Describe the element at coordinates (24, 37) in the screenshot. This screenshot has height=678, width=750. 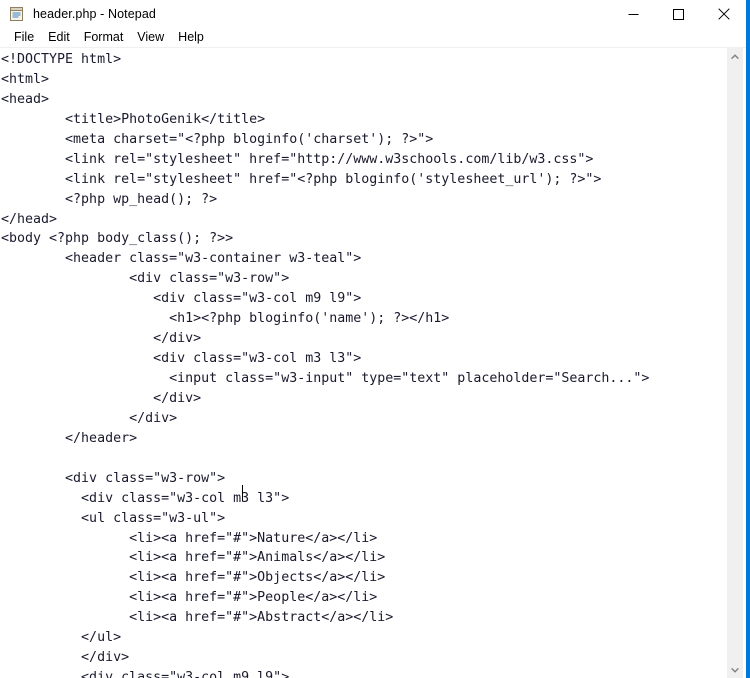
I see `menu-item-file: File` at that location.